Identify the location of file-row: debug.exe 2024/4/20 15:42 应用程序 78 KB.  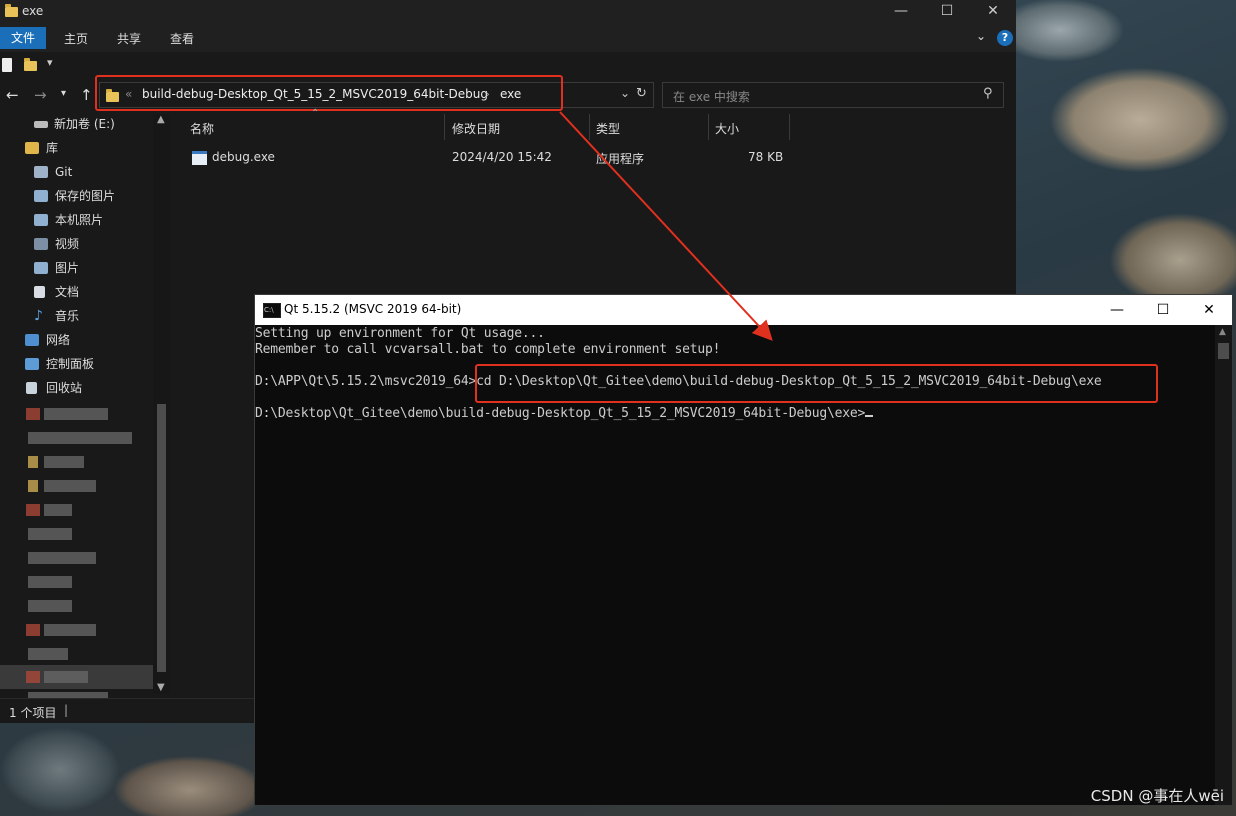
(600, 157).